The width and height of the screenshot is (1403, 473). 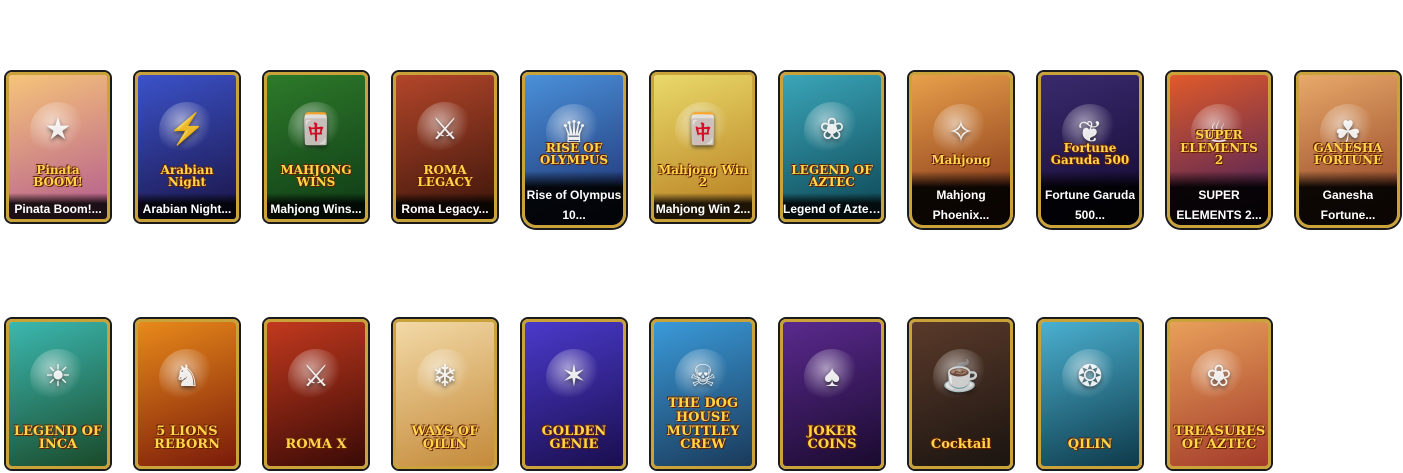 I want to click on qilin-icon: ❄, so click(x=445, y=376).